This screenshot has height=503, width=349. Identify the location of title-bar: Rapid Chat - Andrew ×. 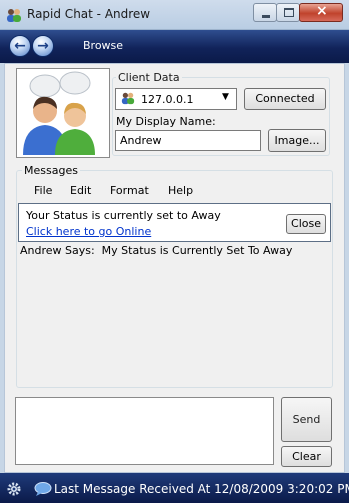
(174, 15).